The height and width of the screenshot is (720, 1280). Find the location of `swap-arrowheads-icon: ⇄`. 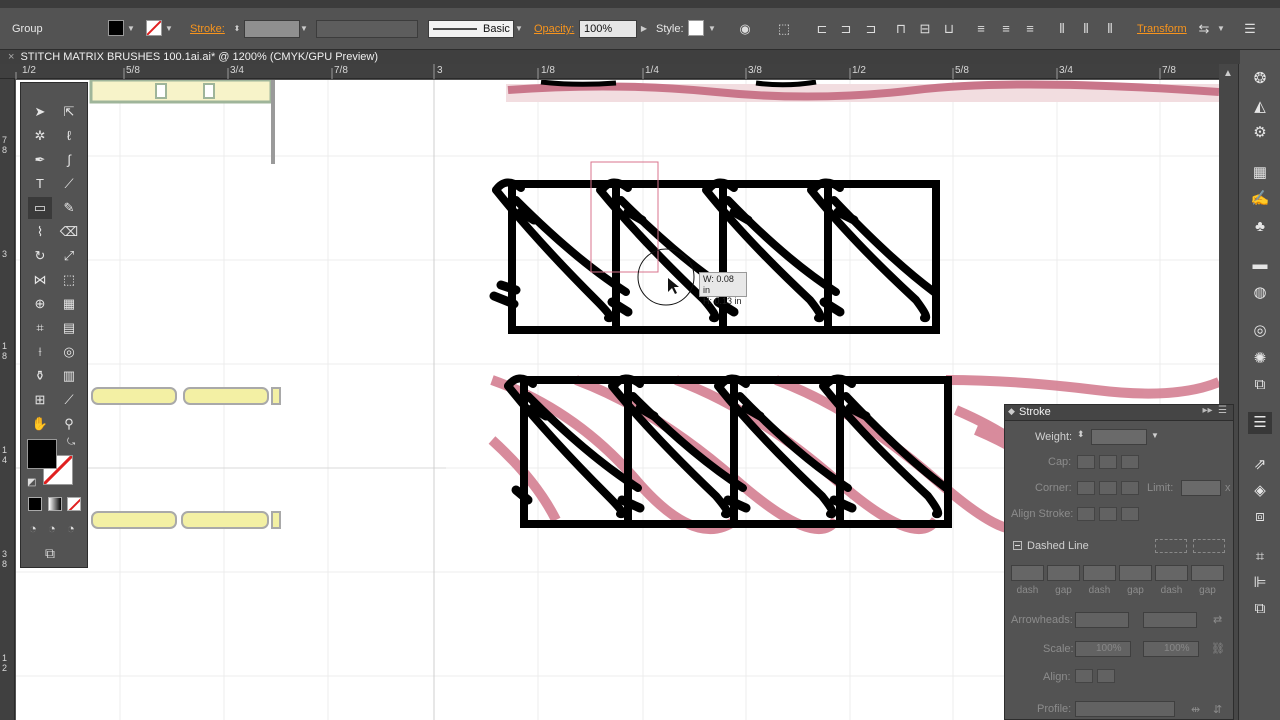

swap-arrowheads-icon: ⇄ is located at coordinates (1217, 619).